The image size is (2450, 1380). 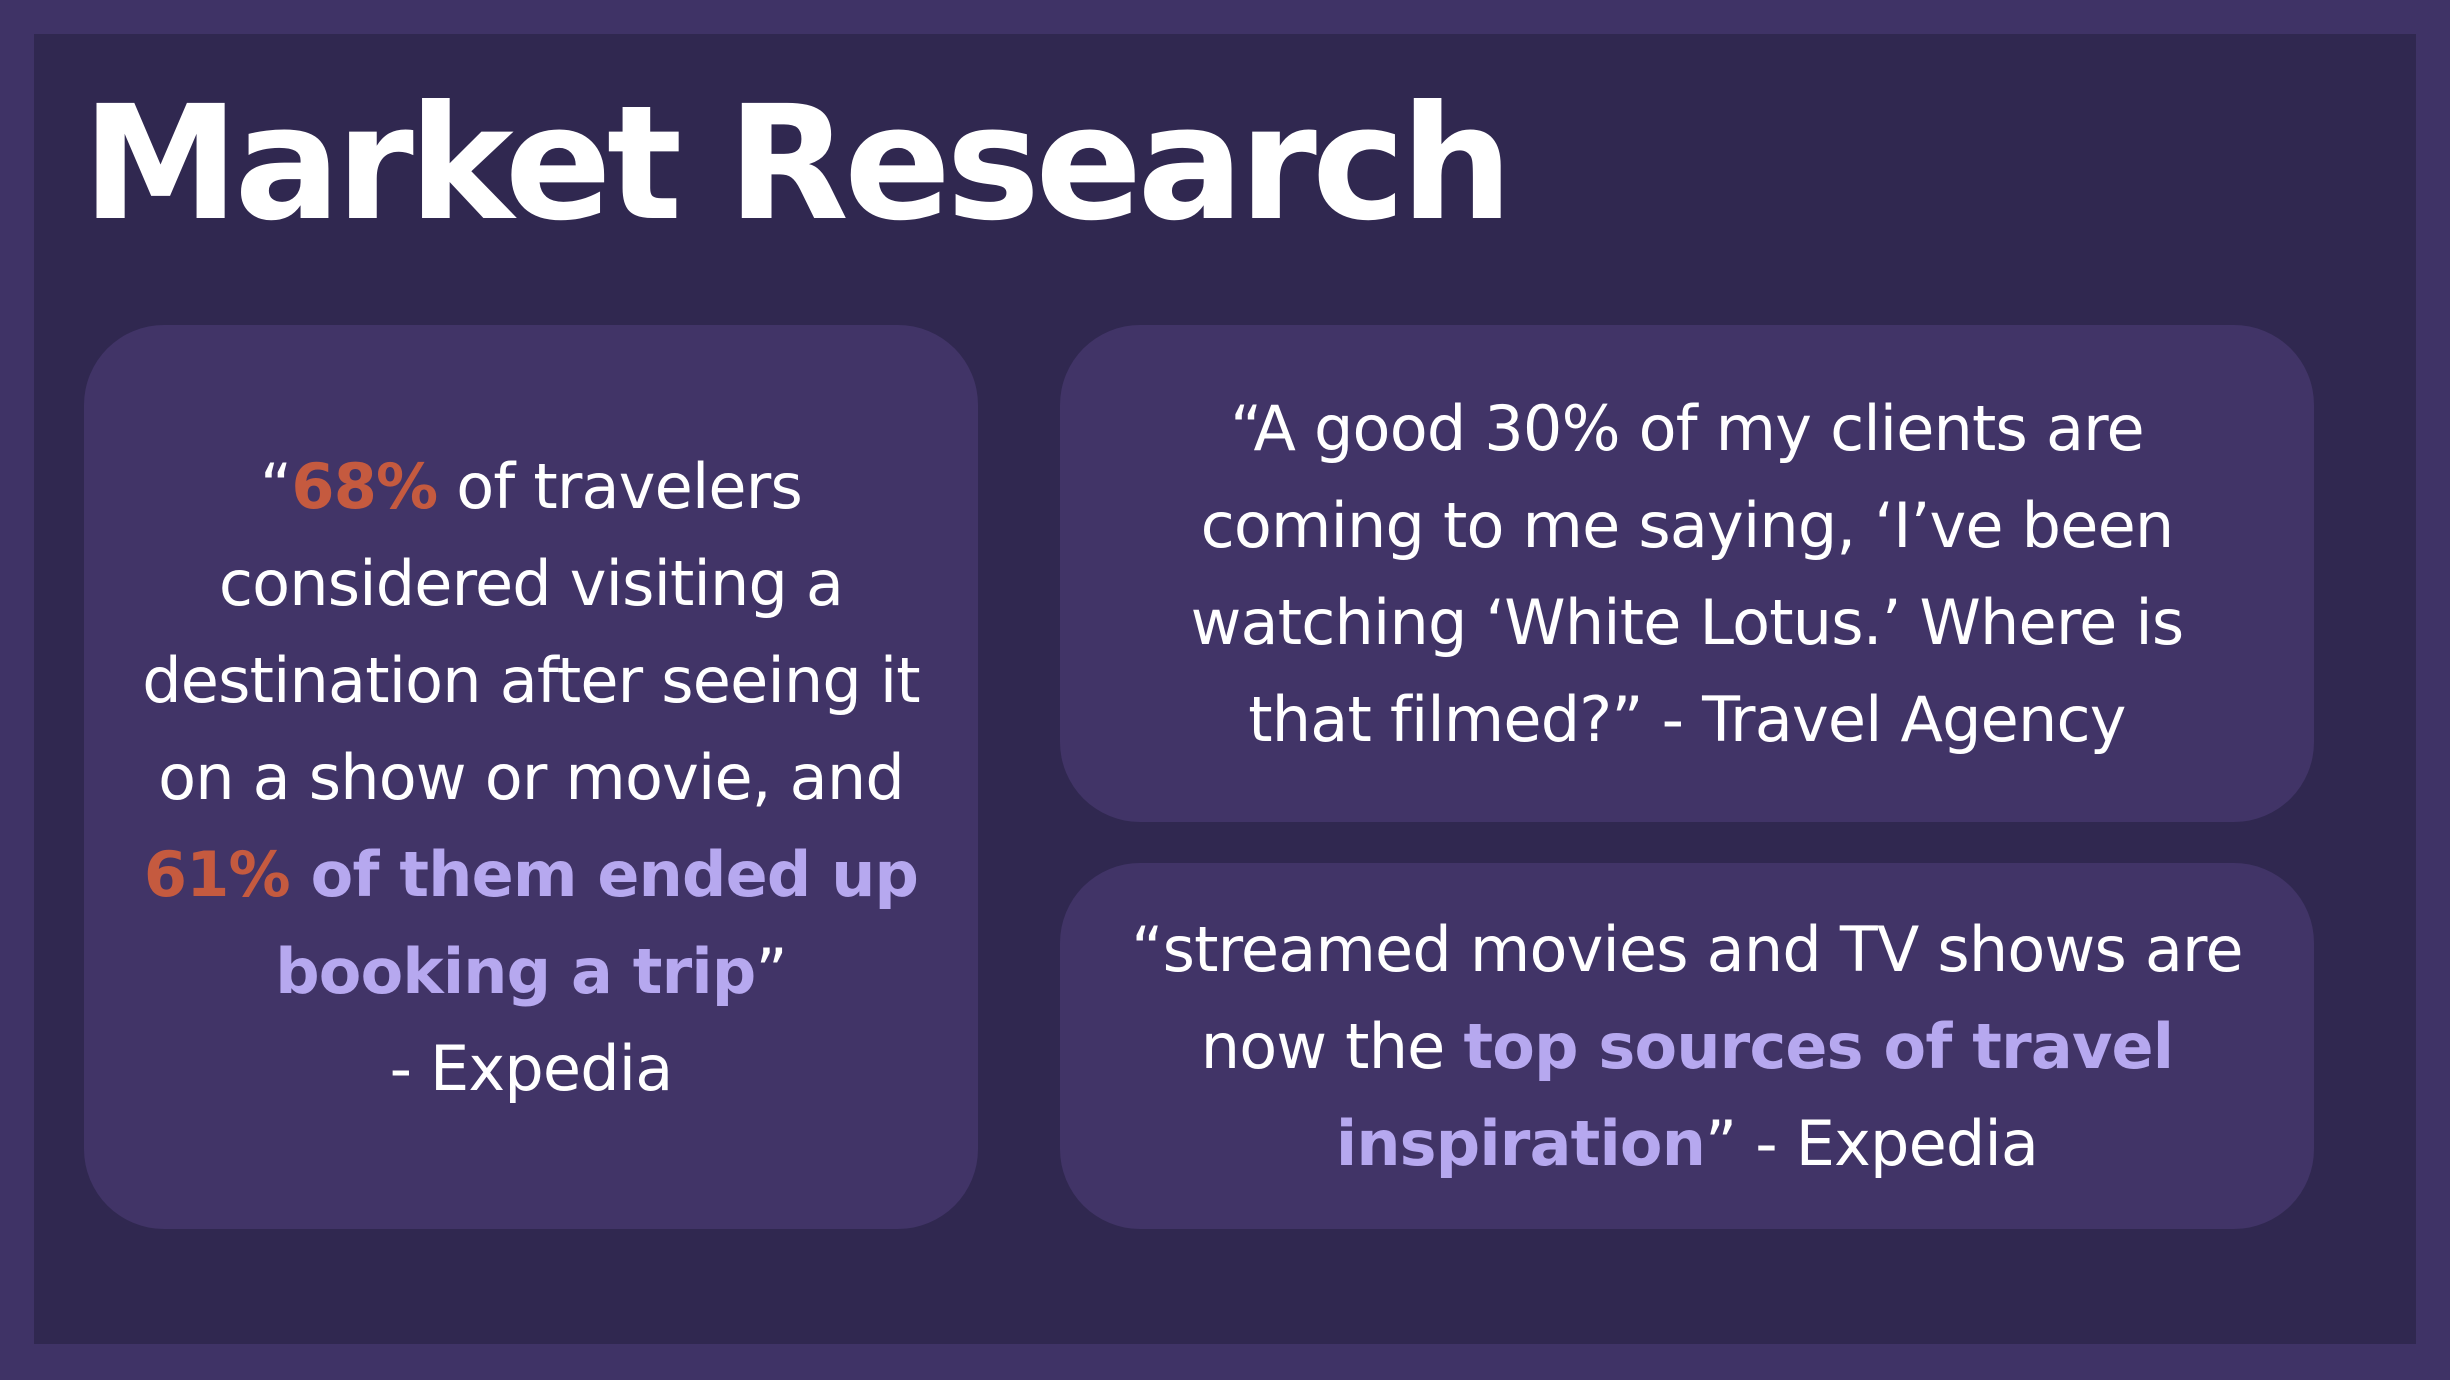 What do you see at coordinates (364, 486) in the screenshot?
I see `stat-68-percent: 68%` at bounding box center [364, 486].